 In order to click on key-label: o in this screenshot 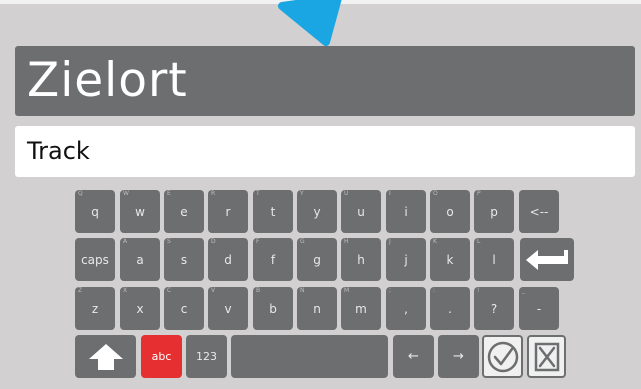, I will do `click(450, 211)`.